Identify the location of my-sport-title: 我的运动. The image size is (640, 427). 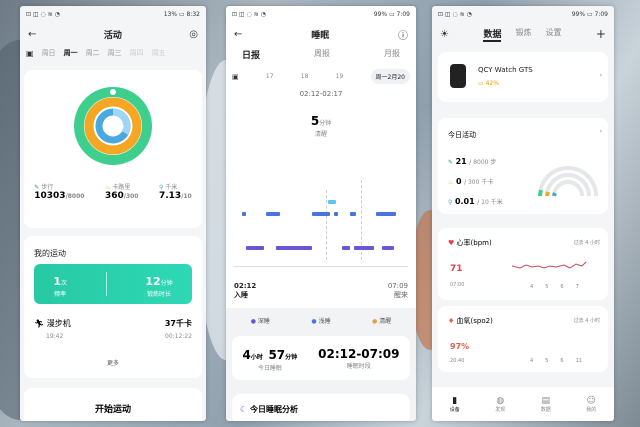
(50, 253).